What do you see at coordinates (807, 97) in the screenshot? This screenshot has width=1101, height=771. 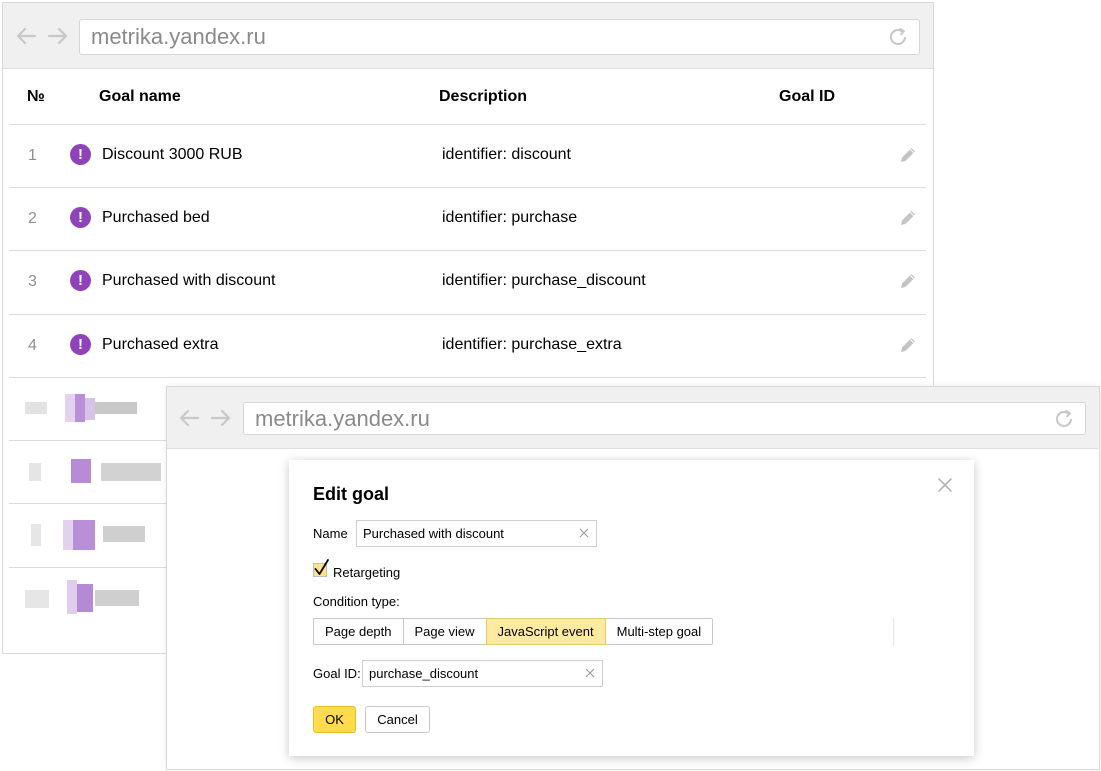 I see `column-header-goal-id: Goal ID` at bounding box center [807, 97].